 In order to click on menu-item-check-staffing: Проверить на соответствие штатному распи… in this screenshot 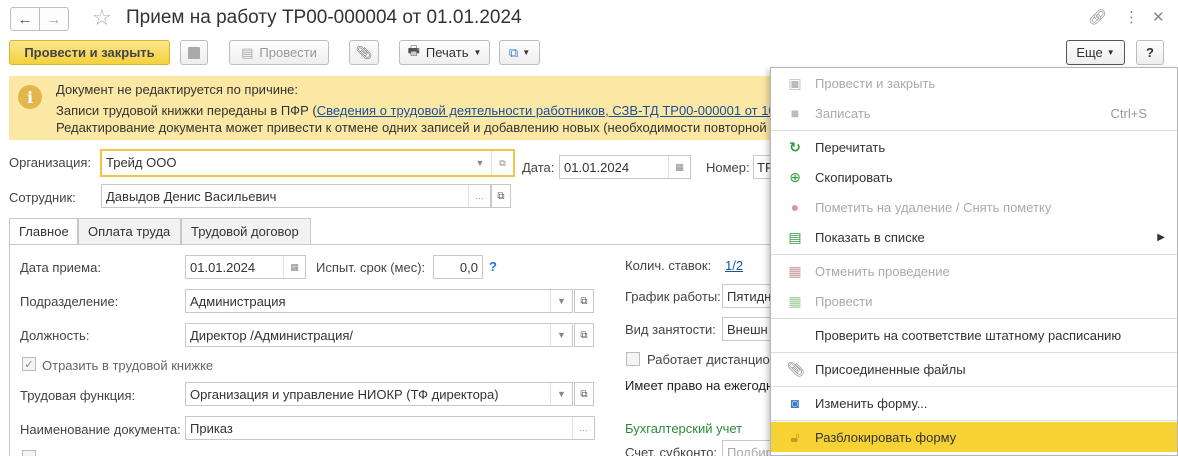, I will do `click(974, 335)`.